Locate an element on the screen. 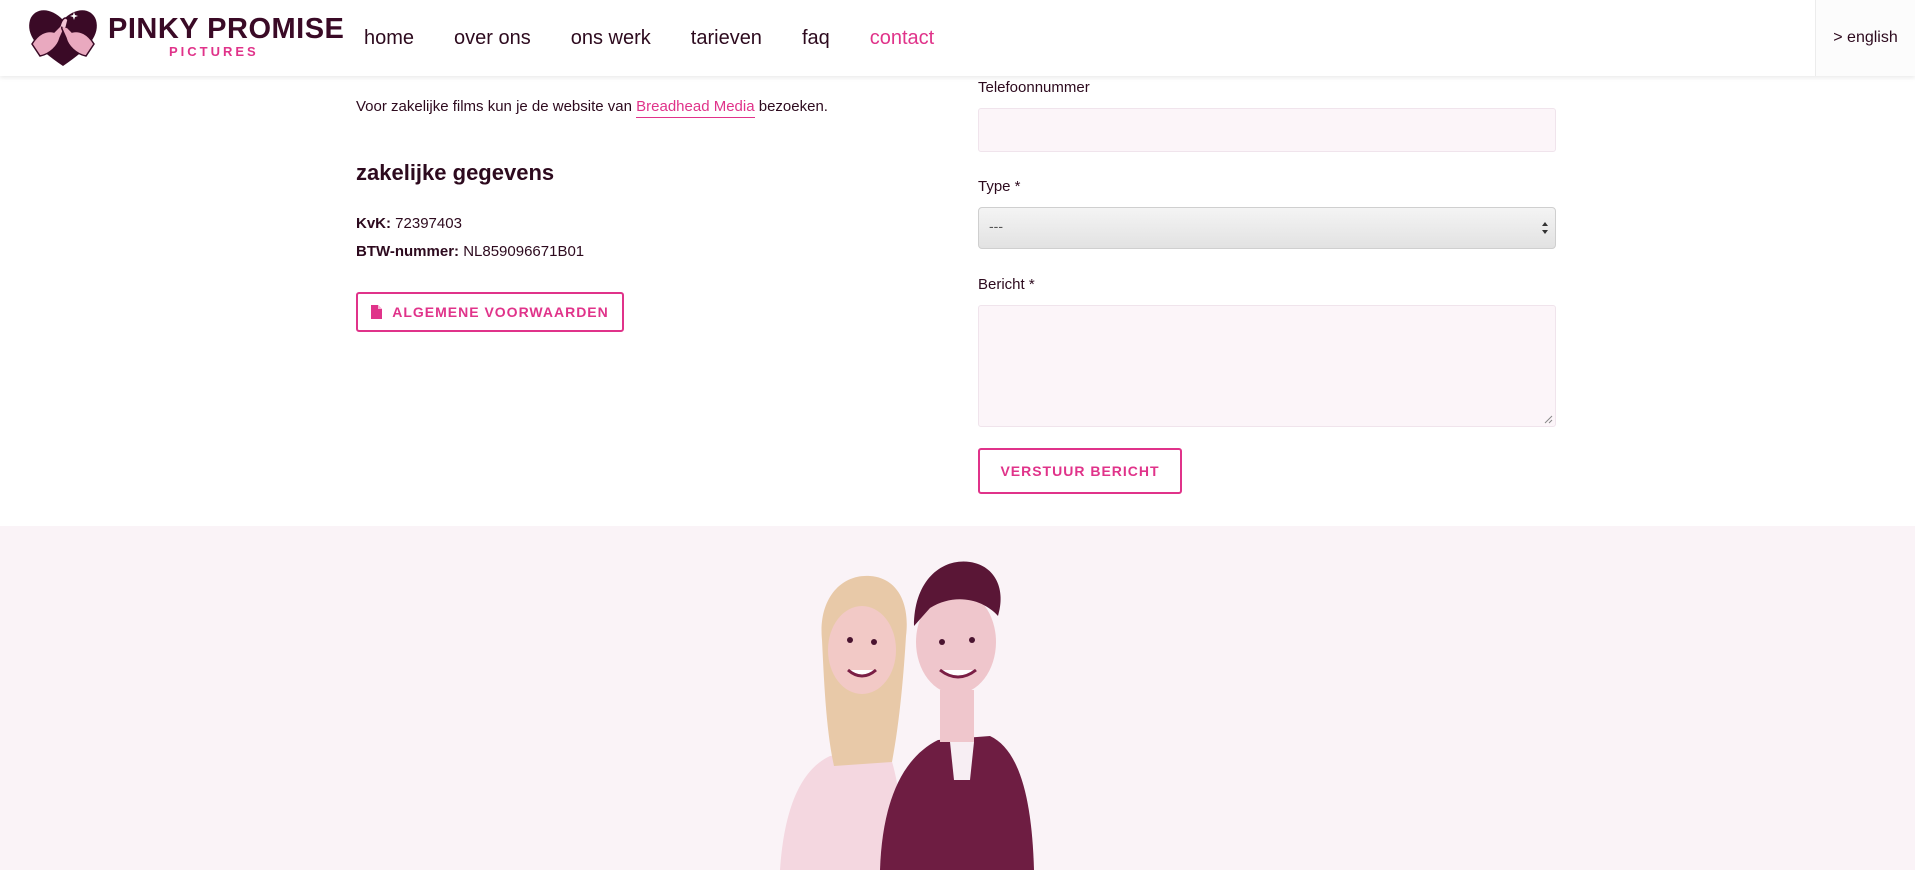  nav-item-ons-werk: ons werk is located at coordinates (611, 38).